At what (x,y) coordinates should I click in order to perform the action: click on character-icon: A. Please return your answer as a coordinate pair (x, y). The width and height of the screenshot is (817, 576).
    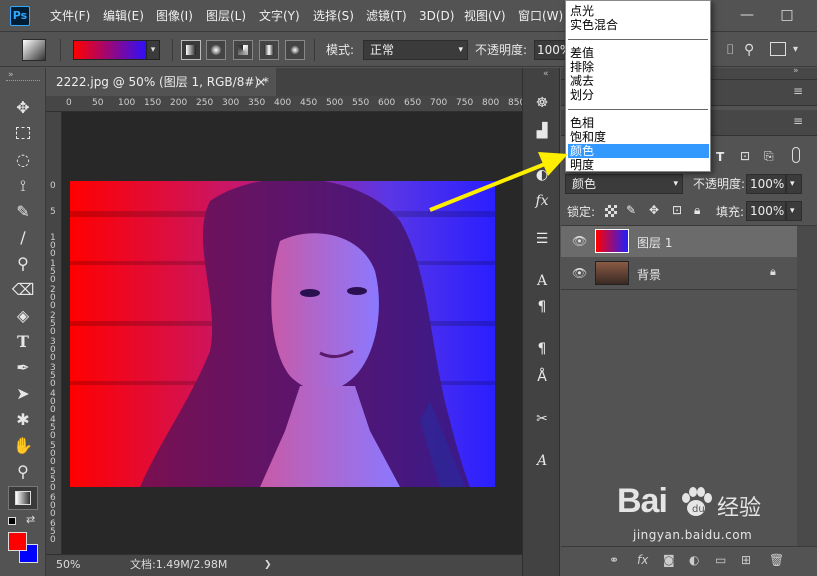
    Looking at the image, I should click on (542, 281).